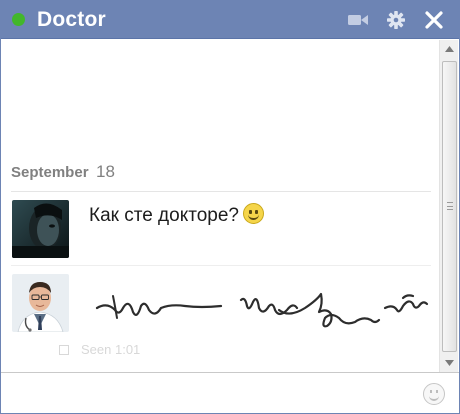  I want to click on grip-icon, so click(450, 206).